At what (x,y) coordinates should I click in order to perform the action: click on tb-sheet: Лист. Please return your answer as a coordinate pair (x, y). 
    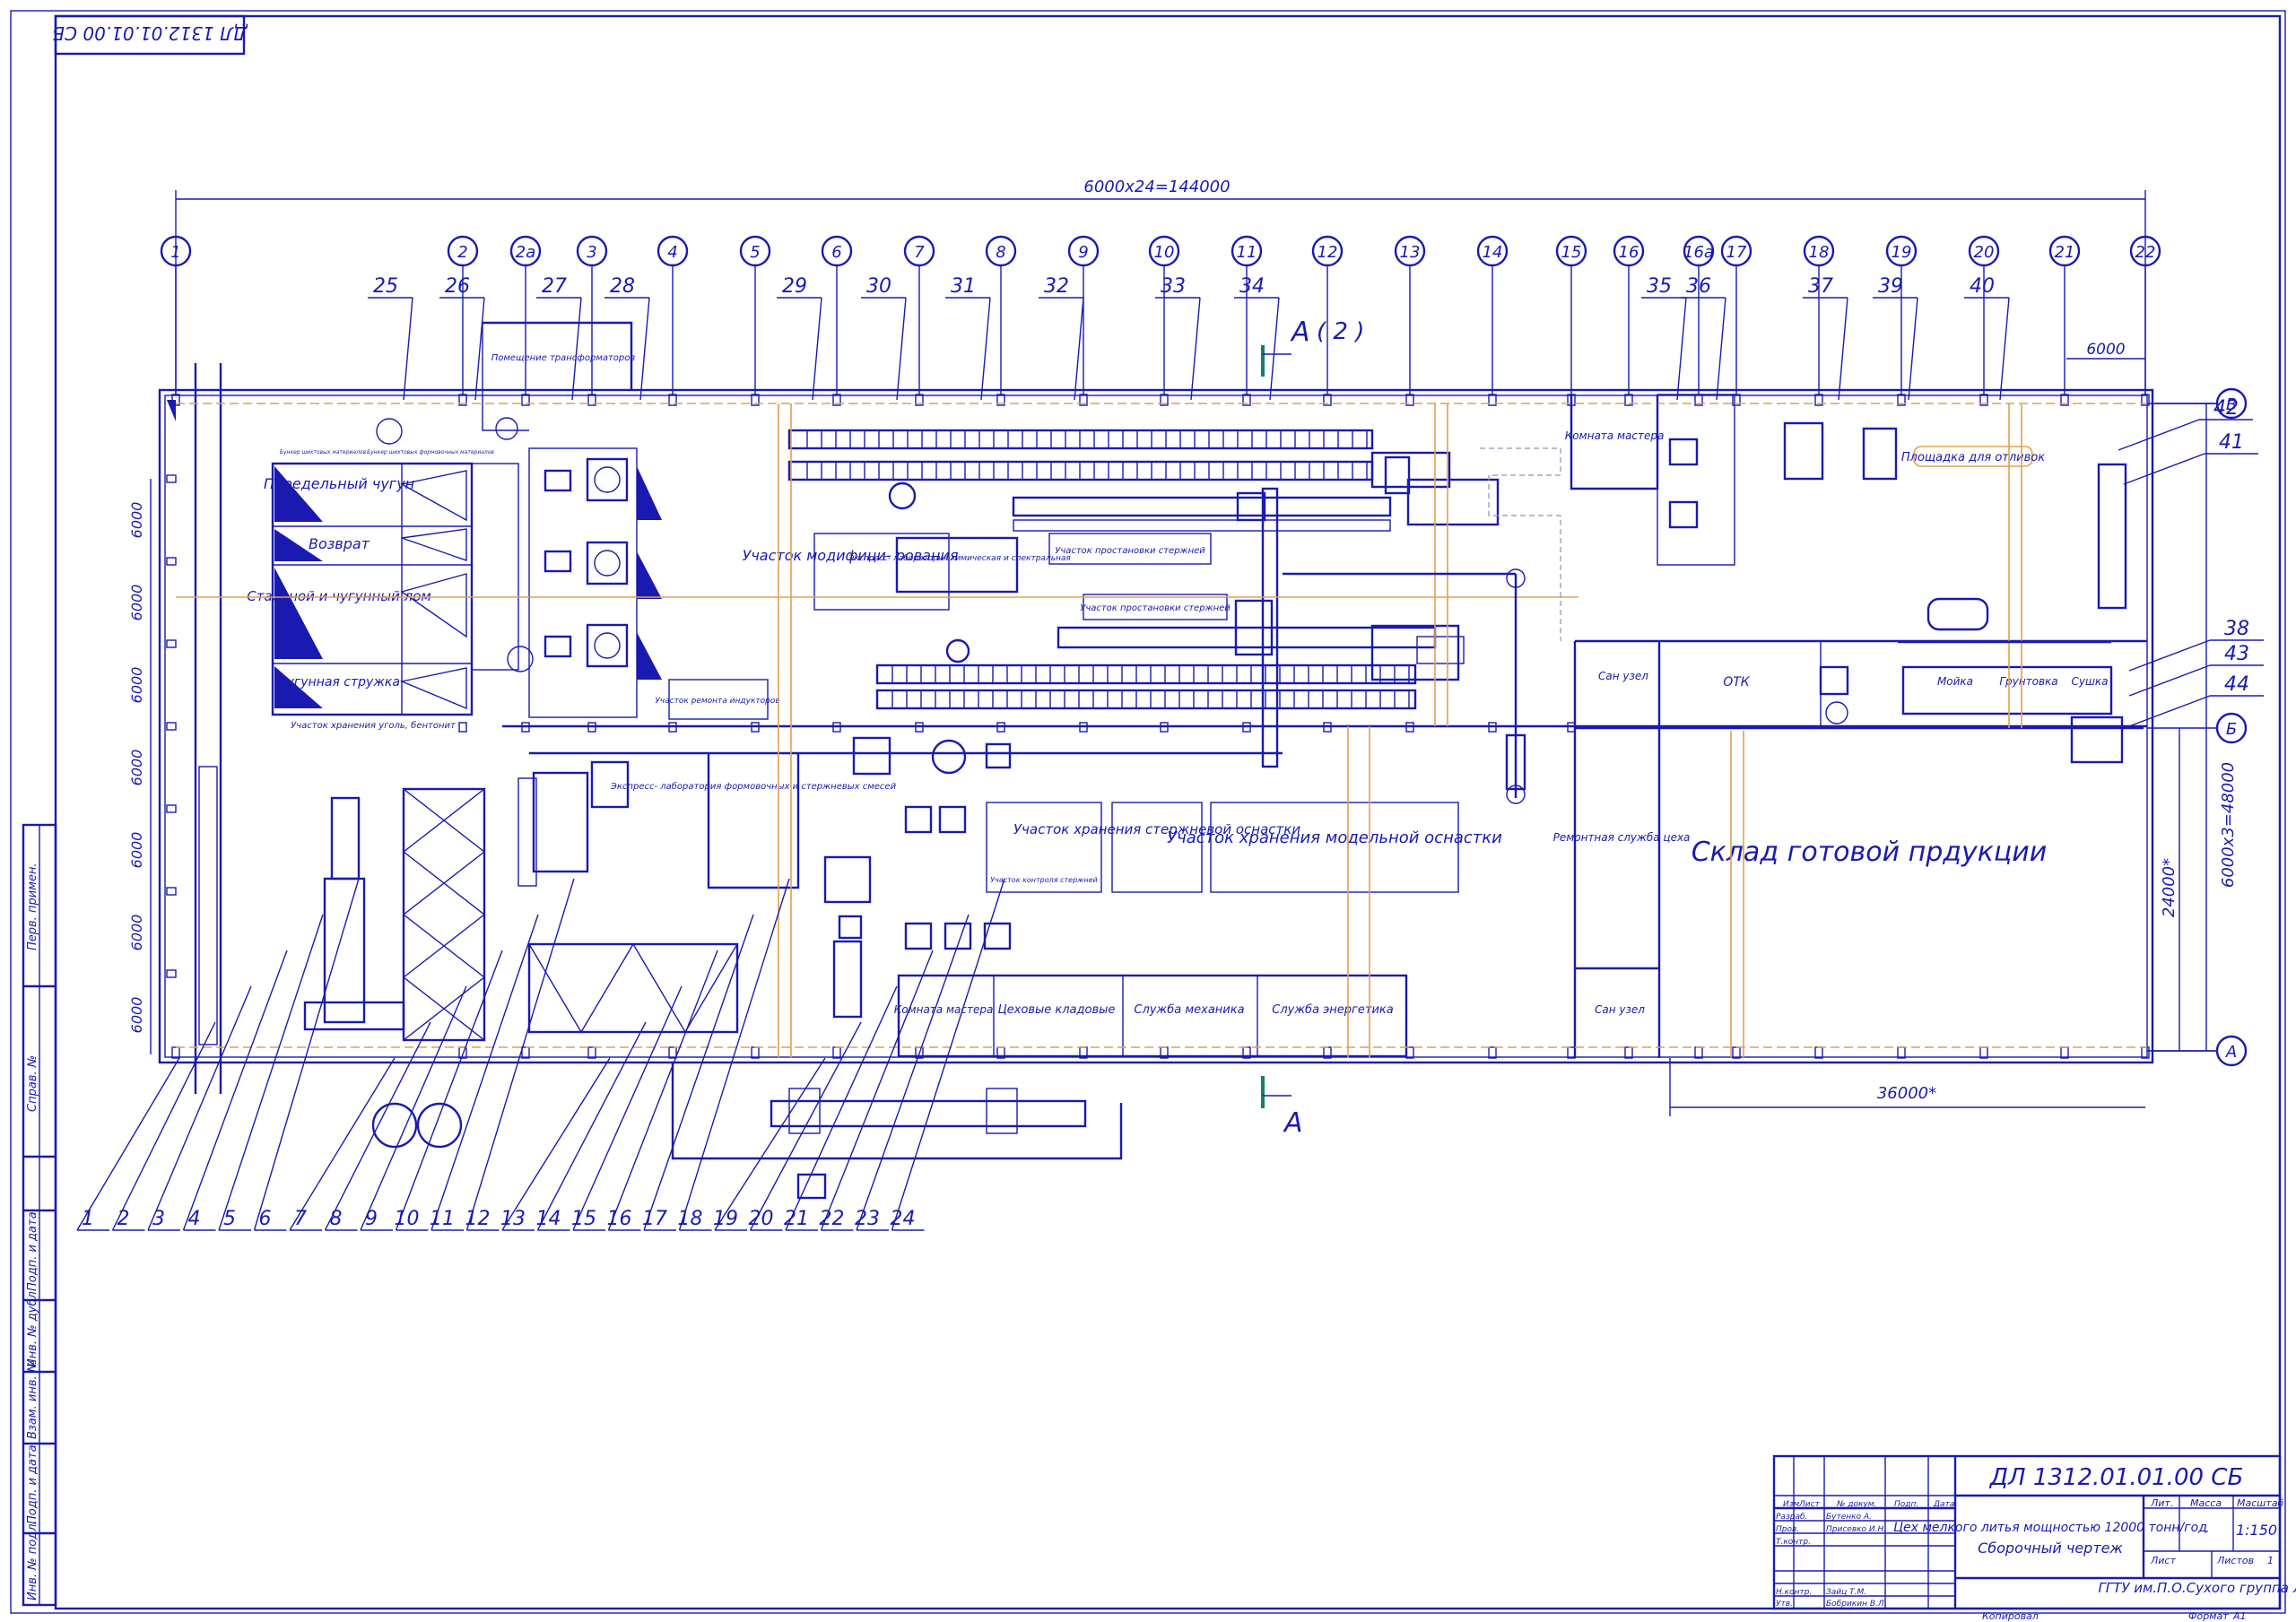
    Looking at the image, I should click on (2163, 1560).